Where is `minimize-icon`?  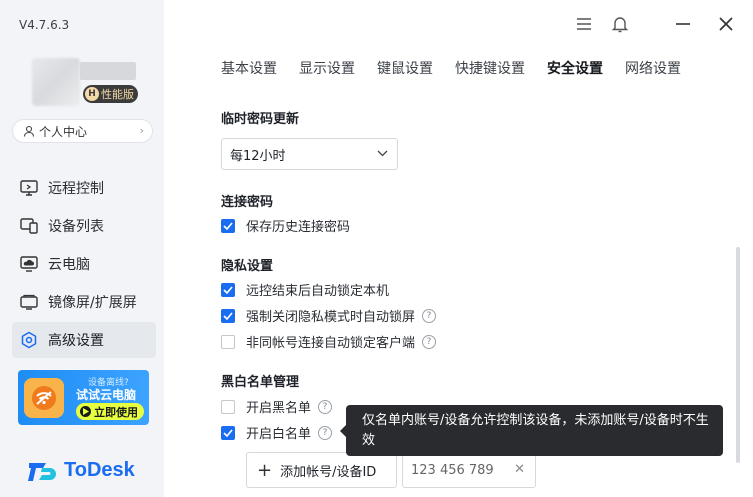 minimize-icon is located at coordinates (683, 24).